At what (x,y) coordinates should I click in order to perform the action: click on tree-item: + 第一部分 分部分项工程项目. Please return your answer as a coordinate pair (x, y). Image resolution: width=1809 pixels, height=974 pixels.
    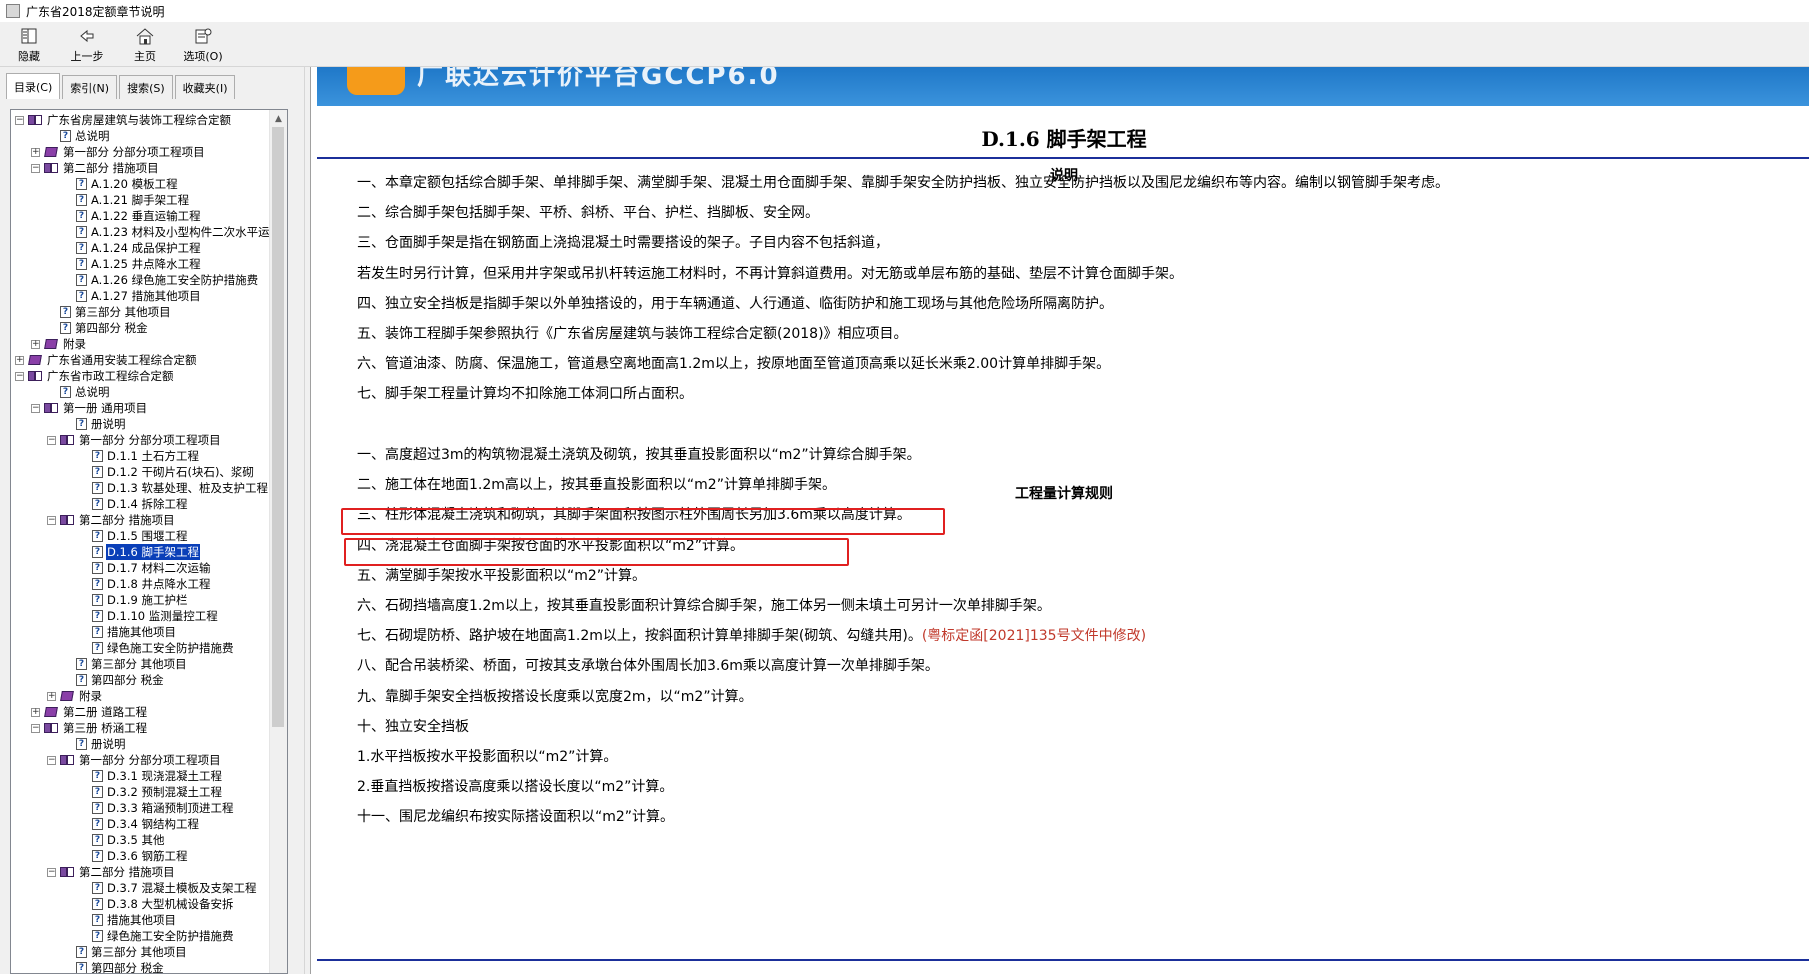
    Looking at the image, I should click on (141, 152).